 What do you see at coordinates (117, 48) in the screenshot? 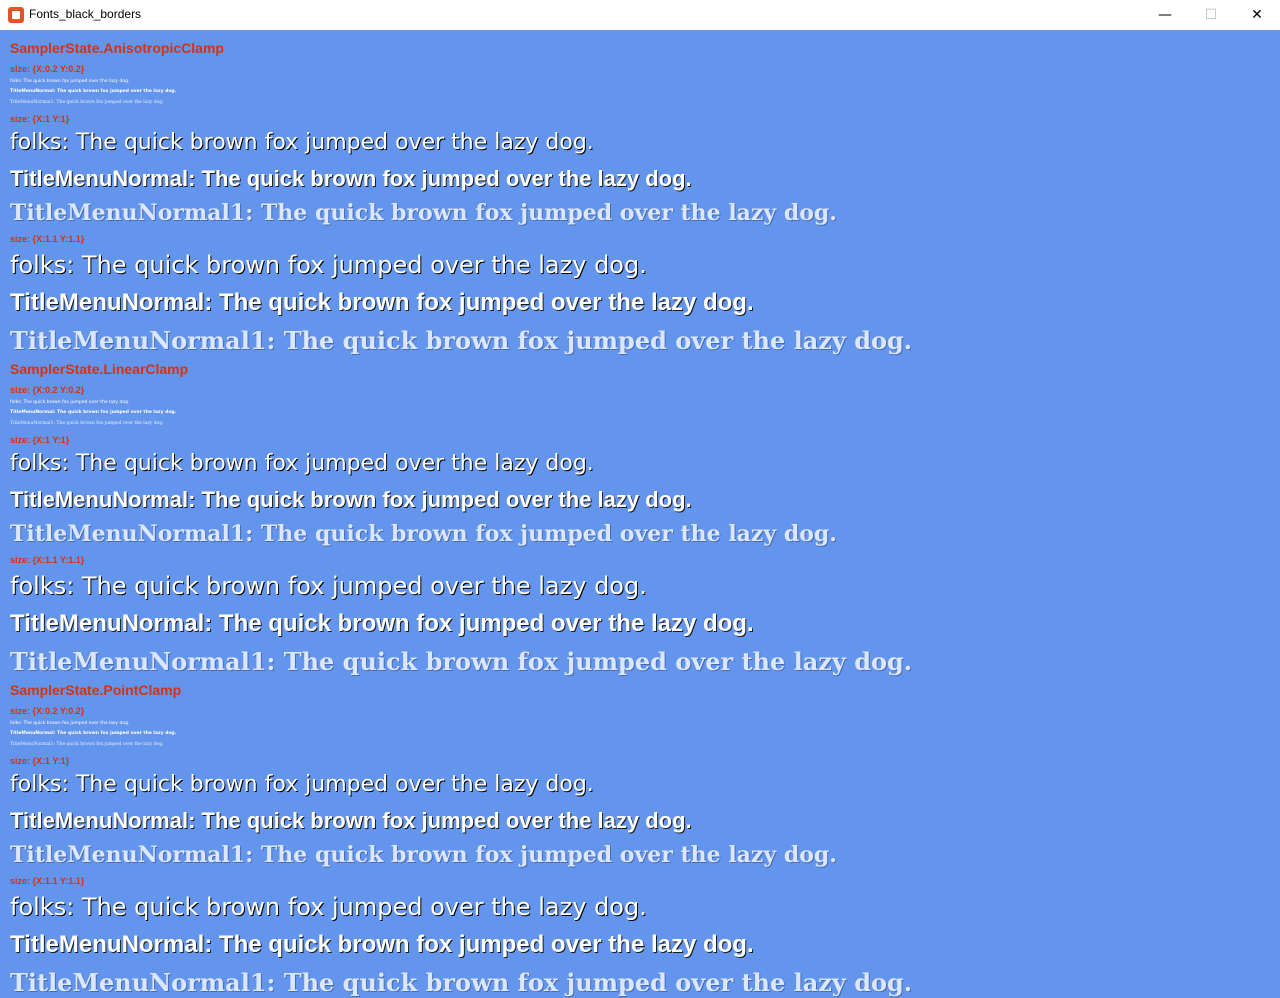
I see `sampler-label: SamplerState.AnisotropicClamp` at bounding box center [117, 48].